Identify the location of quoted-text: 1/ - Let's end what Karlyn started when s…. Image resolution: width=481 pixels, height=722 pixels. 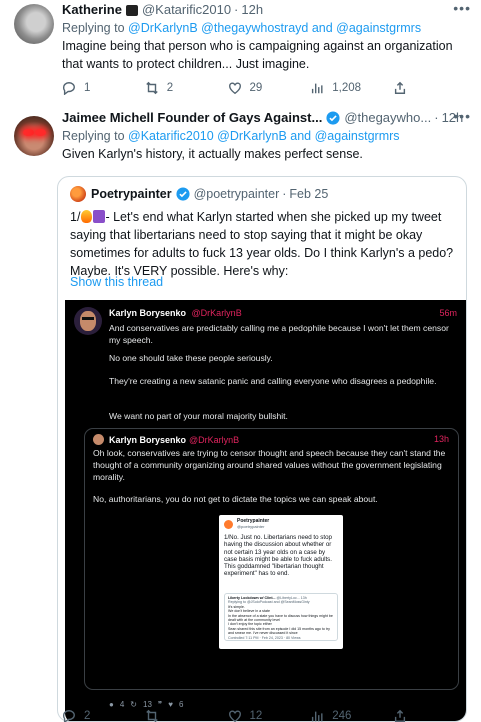
(263, 244).